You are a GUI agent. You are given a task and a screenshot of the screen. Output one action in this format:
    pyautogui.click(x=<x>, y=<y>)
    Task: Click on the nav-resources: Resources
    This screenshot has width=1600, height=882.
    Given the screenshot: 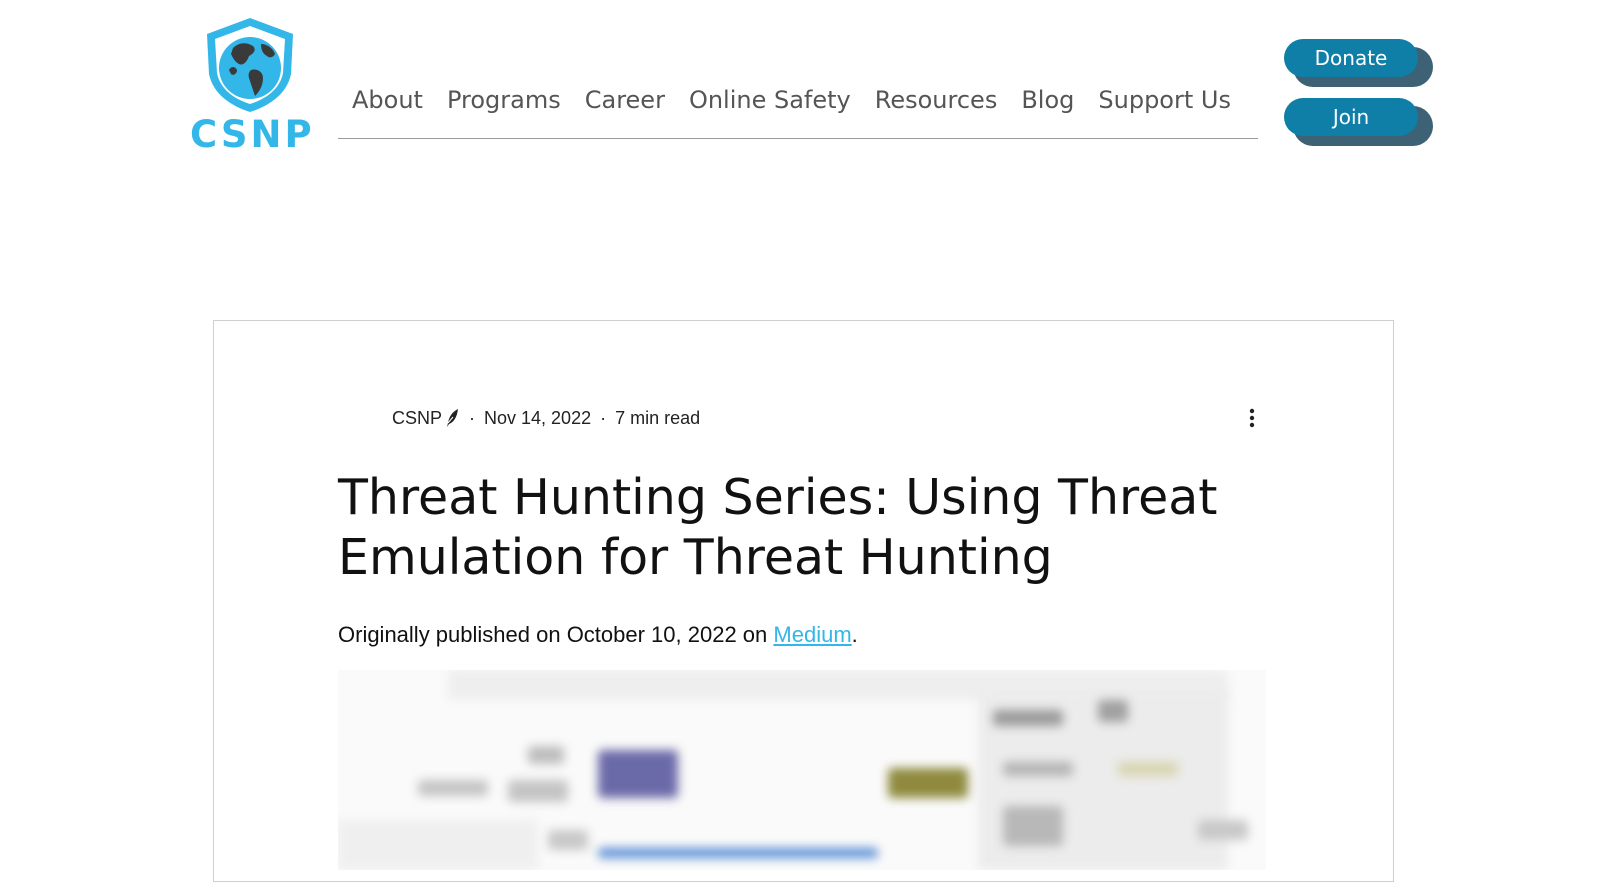 What is the action you would take?
    pyautogui.click(x=936, y=100)
    